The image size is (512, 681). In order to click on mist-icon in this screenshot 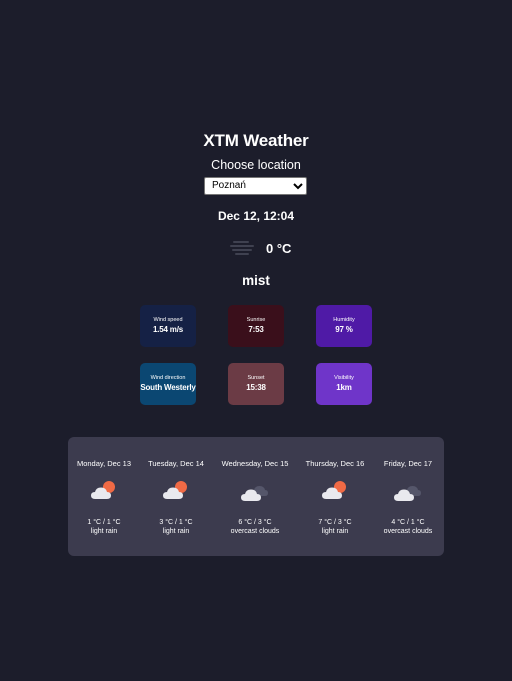, I will do `click(242, 248)`.